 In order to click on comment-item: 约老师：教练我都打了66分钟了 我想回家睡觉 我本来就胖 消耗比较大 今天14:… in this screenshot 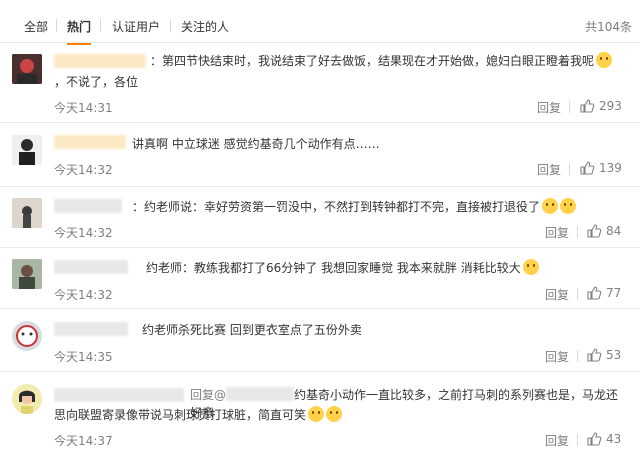, I will do `click(320, 278)`.